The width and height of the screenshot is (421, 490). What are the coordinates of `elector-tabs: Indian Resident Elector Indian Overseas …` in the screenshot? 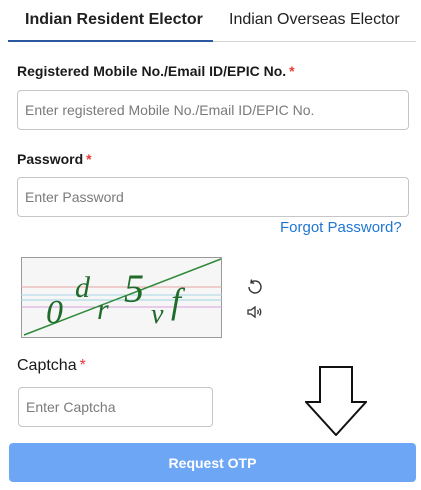 It's located at (210, 22).